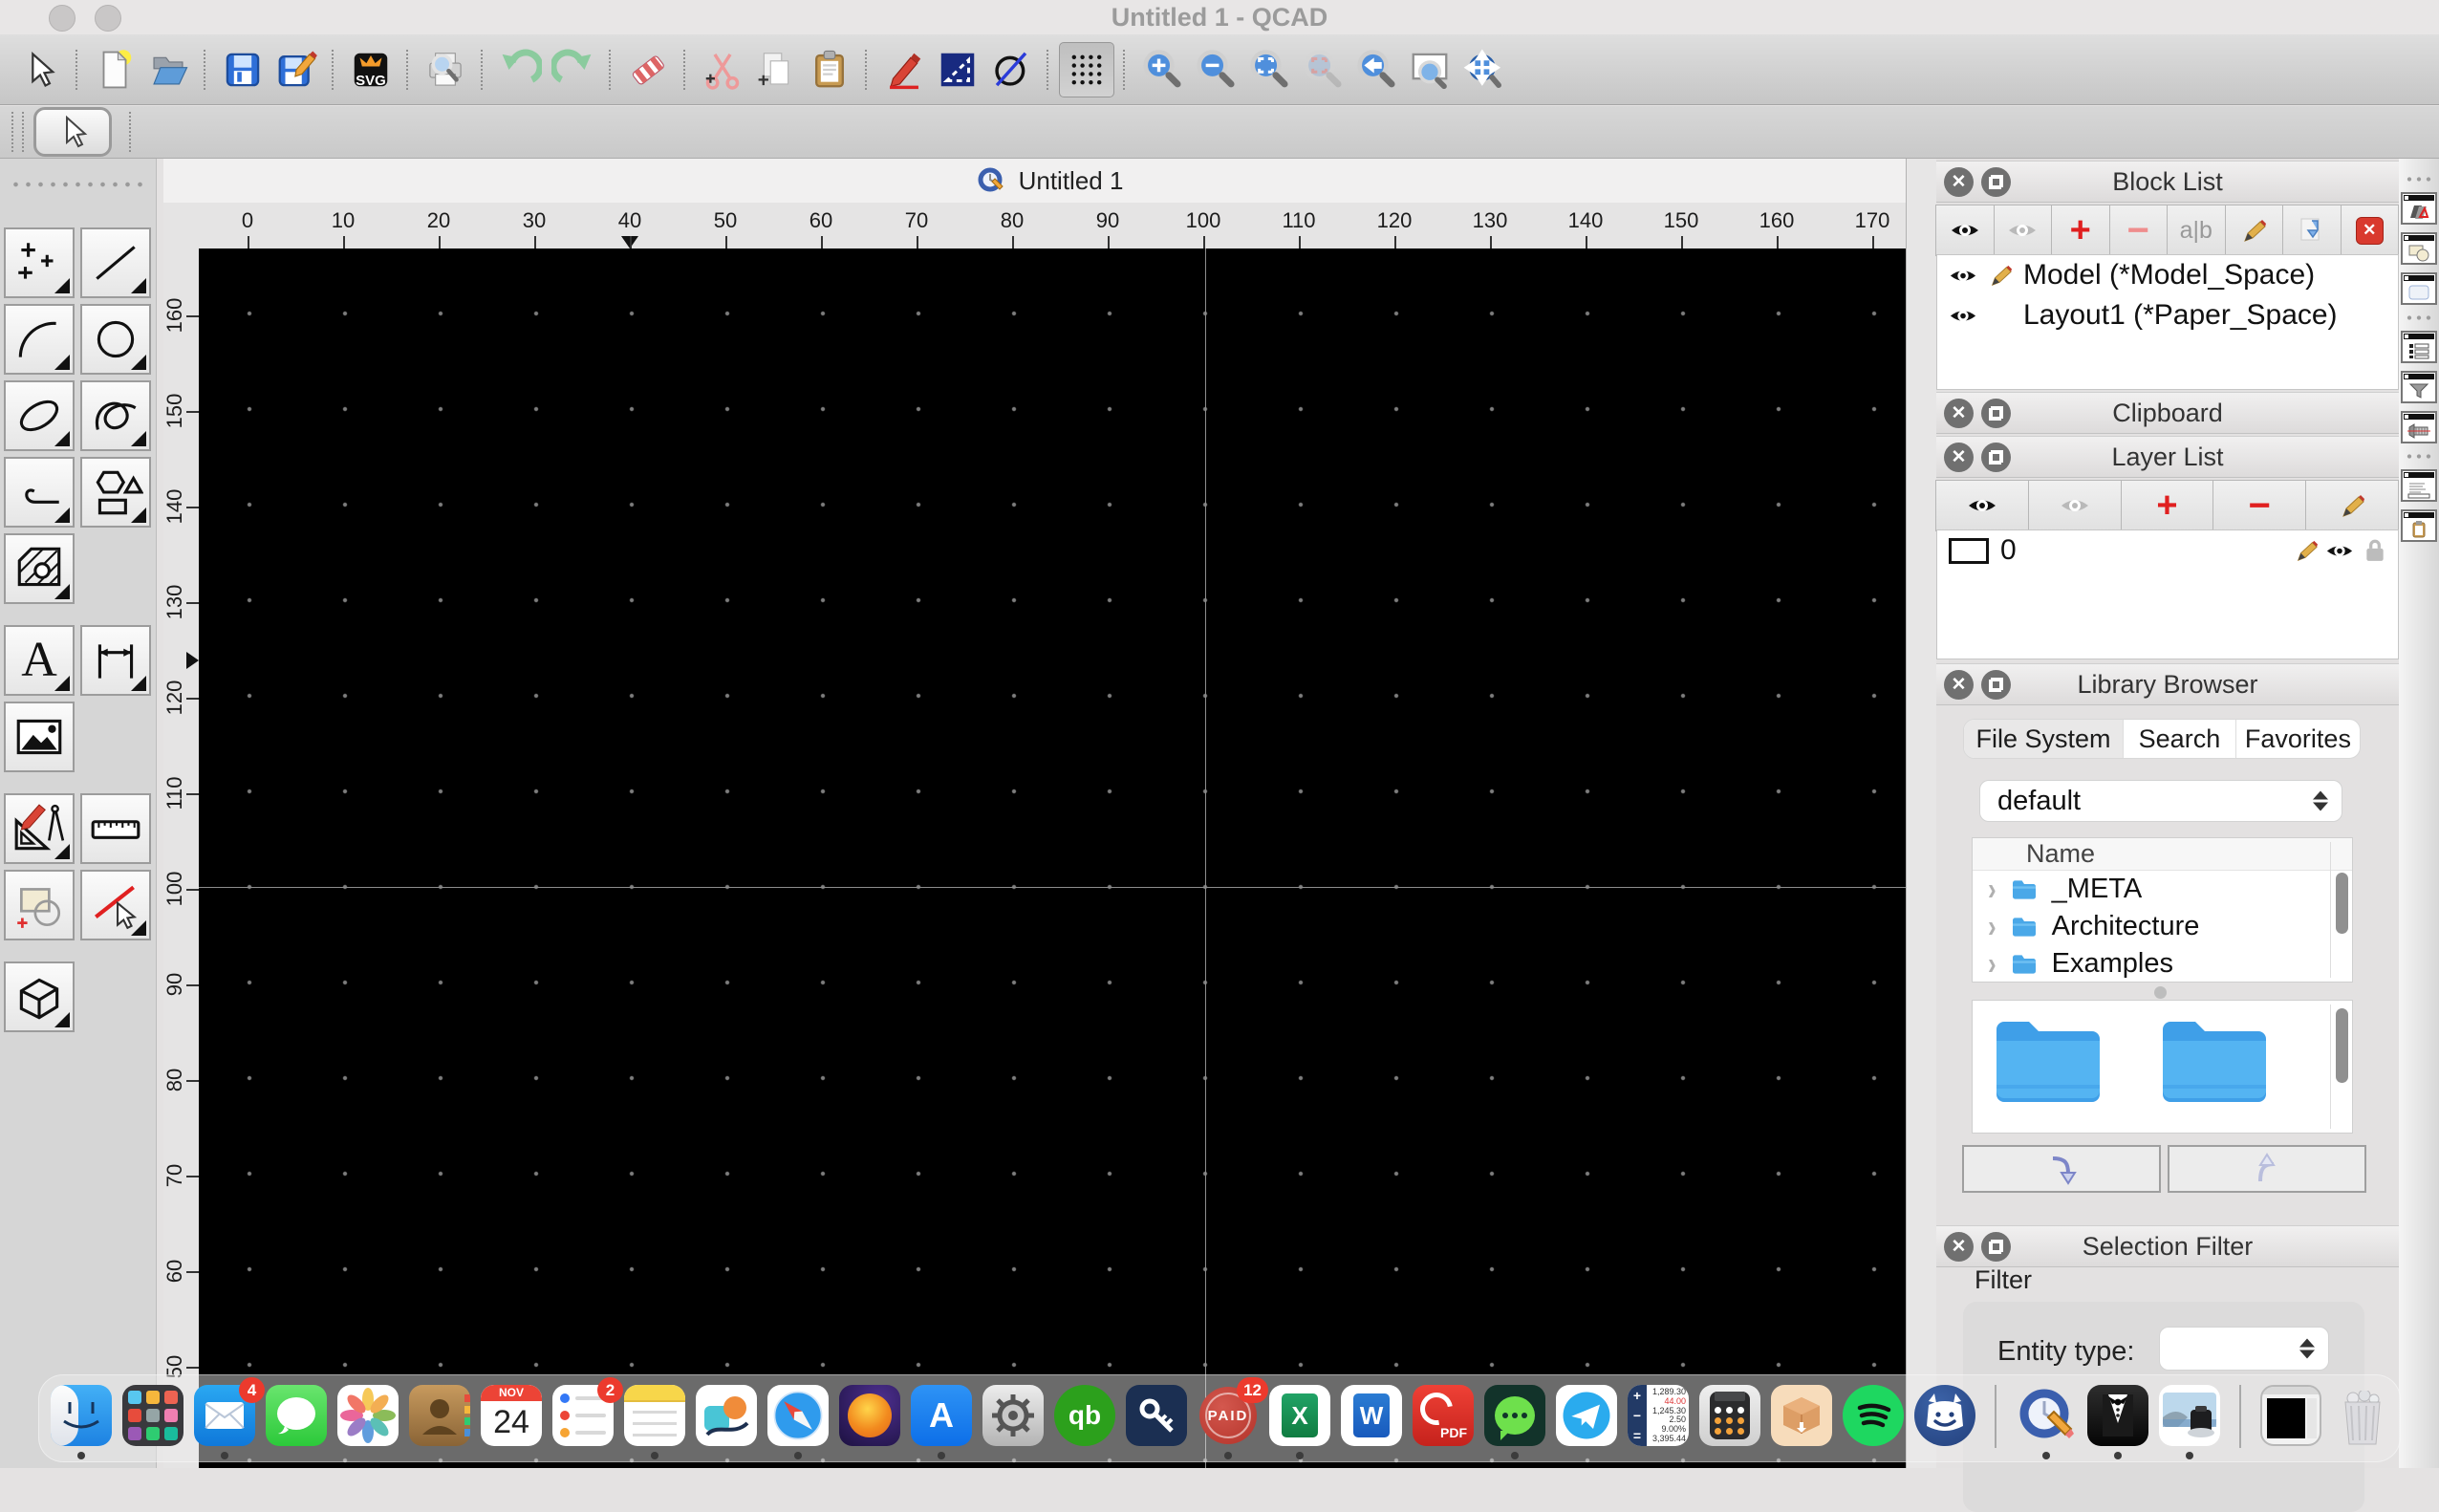 The image size is (2439, 1512). What do you see at coordinates (40, 737) in the screenshot?
I see `image-tool-button` at bounding box center [40, 737].